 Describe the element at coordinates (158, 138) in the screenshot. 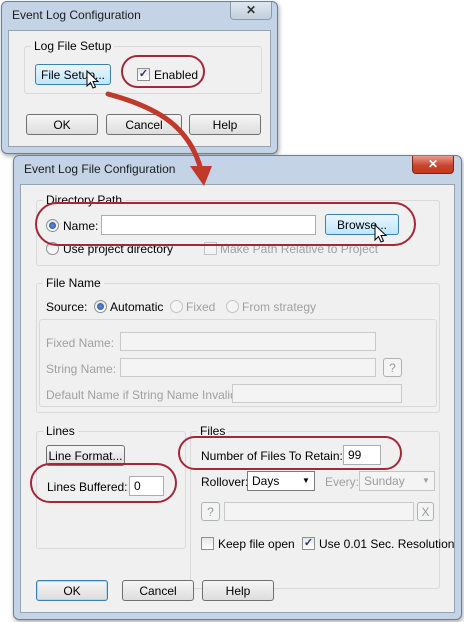

I see `arrow-icon` at that location.